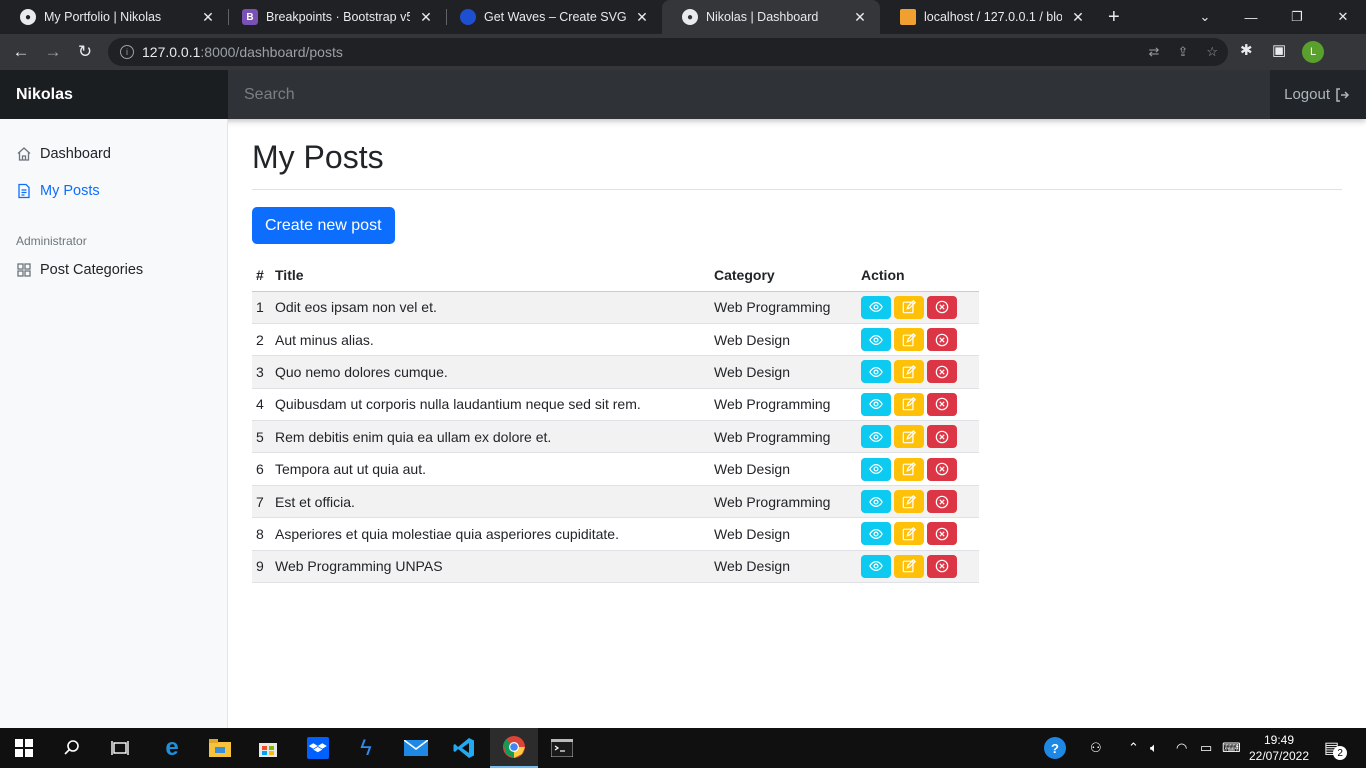 Image resolution: width=1366 pixels, height=768 pixels. Describe the element at coordinates (1205, 17) in the screenshot. I see `tab-search-button: ⌄` at that location.